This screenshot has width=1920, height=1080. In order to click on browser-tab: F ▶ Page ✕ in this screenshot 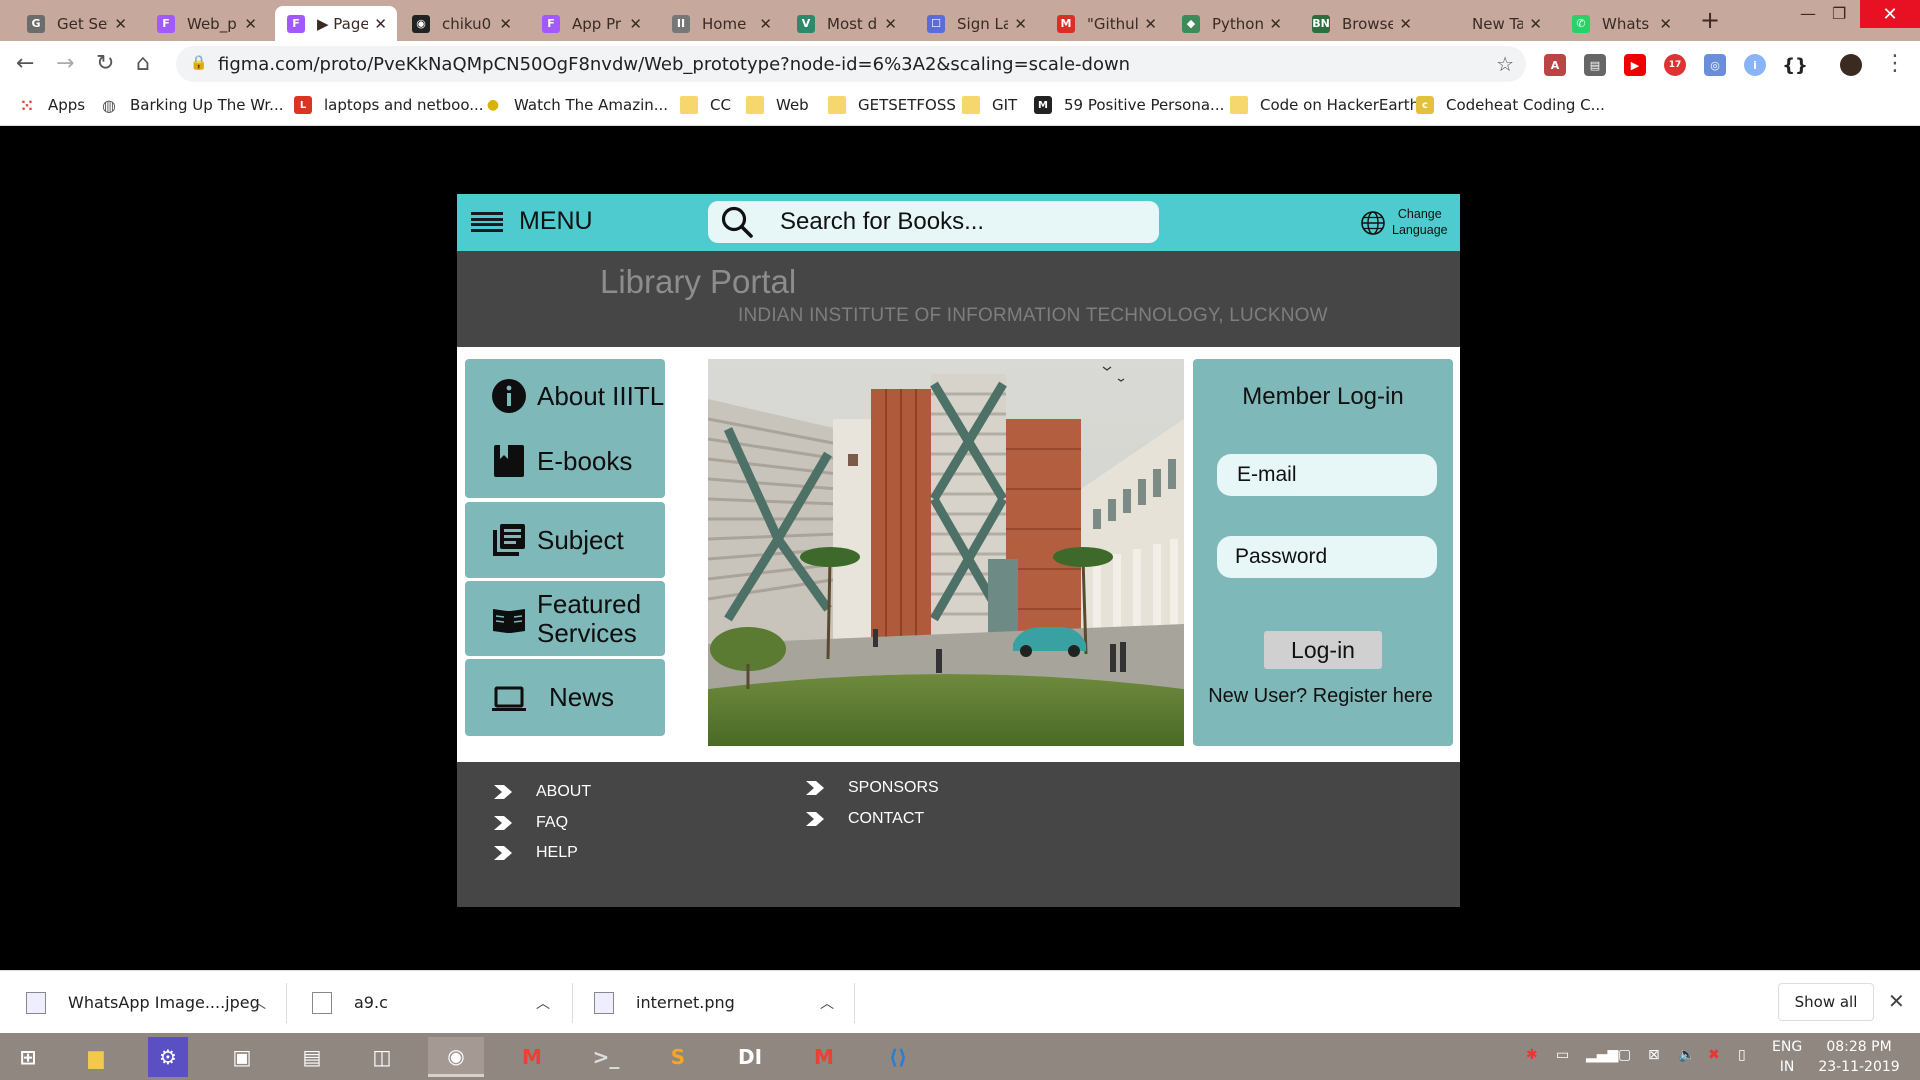, I will do `click(336, 23)`.